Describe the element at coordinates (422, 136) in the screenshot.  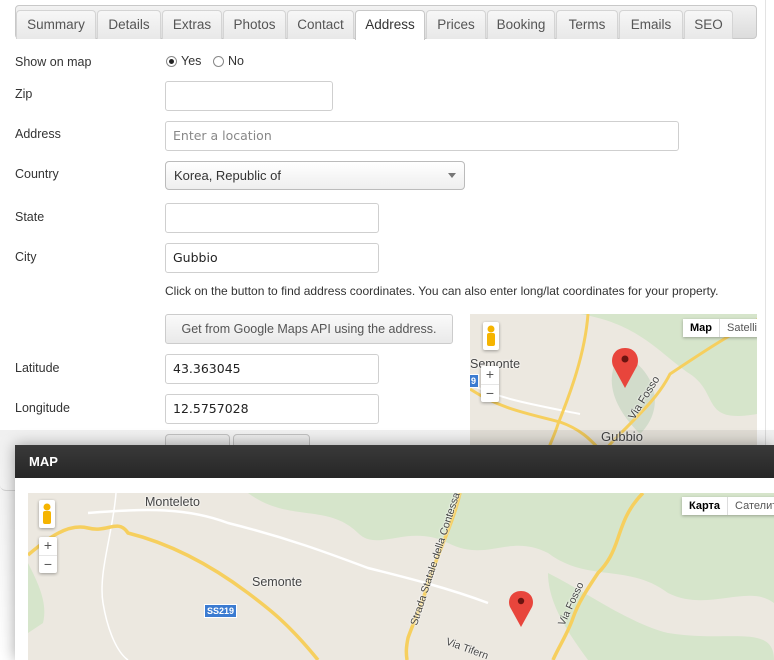
I see `address-input: Enter a location` at that location.